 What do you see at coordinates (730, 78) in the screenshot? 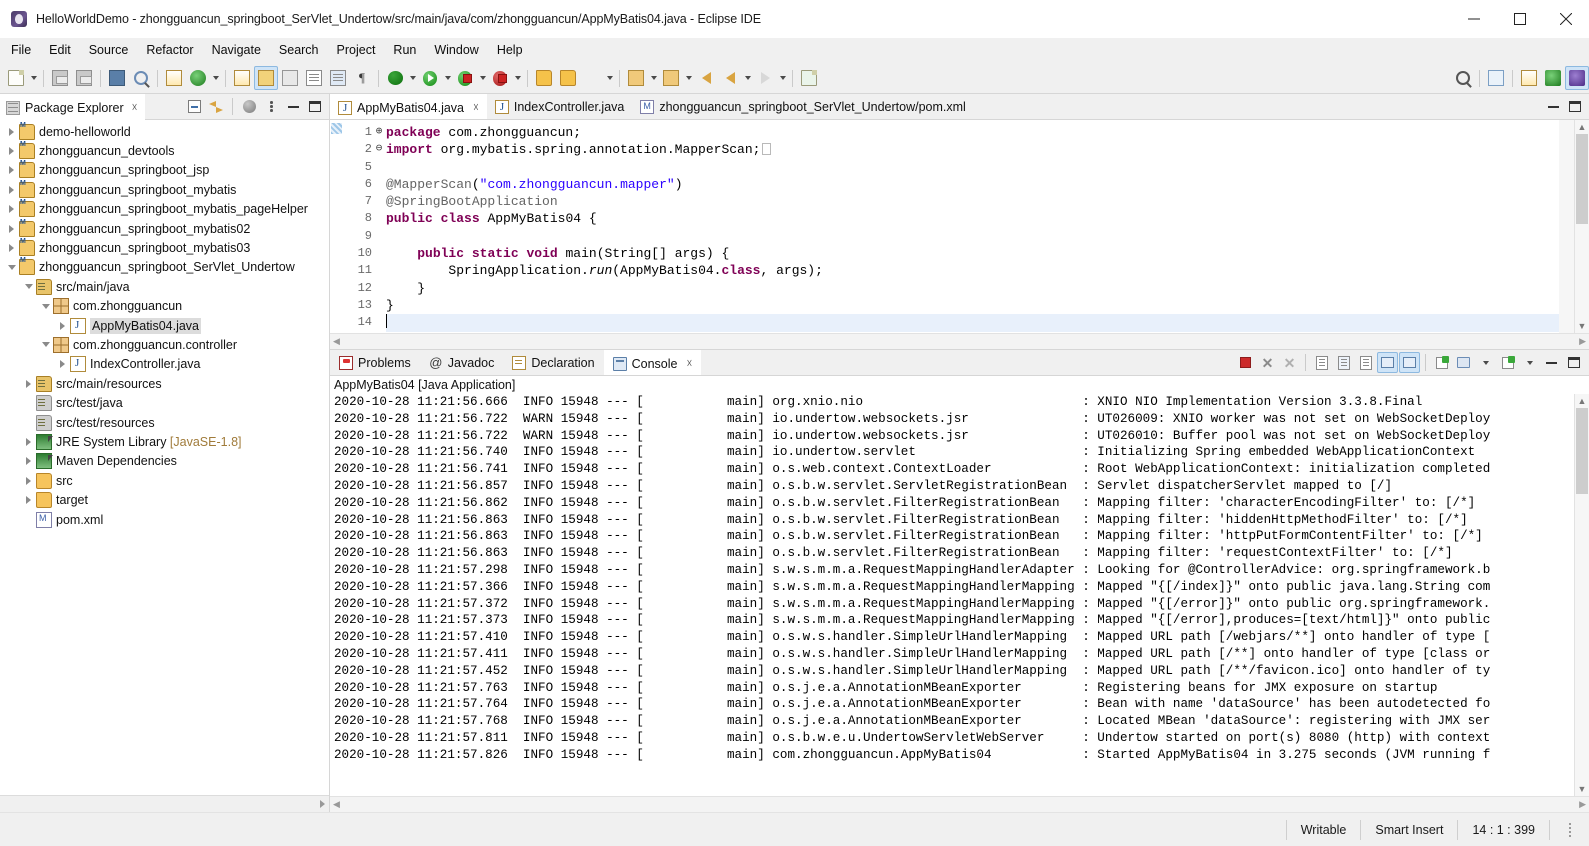
I see `backward-icon` at bounding box center [730, 78].